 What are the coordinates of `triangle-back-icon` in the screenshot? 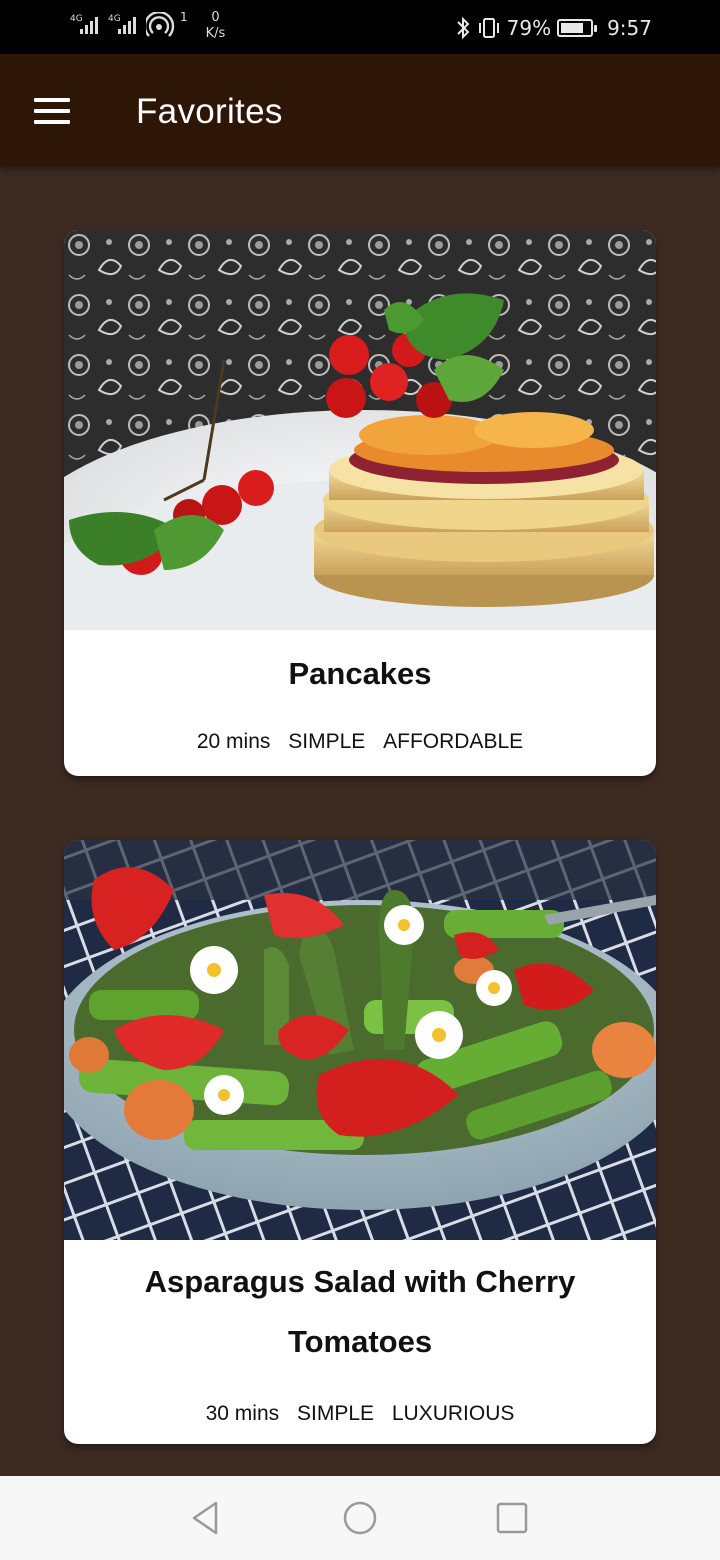 It's located at (206, 1518).